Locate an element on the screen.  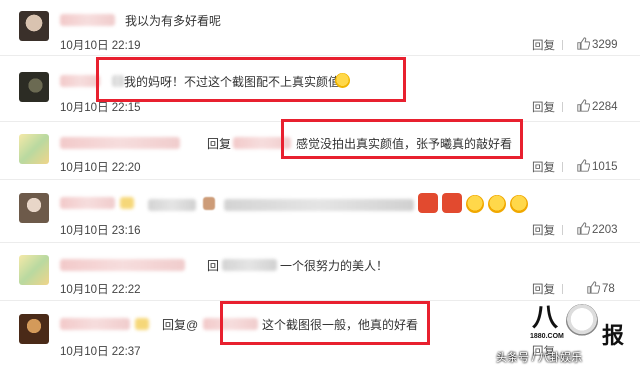
like-button: 1015 is located at coordinates (597, 166).